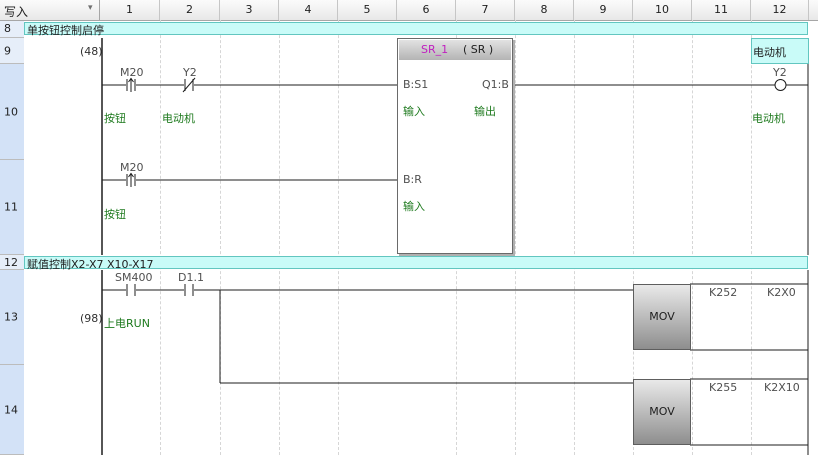 The width and height of the screenshot is (818, 455). What do you see at coordinates (127, 323) in the screenshot?
I see `device-comment: 上电RUN` at bounding box center [127, 323].